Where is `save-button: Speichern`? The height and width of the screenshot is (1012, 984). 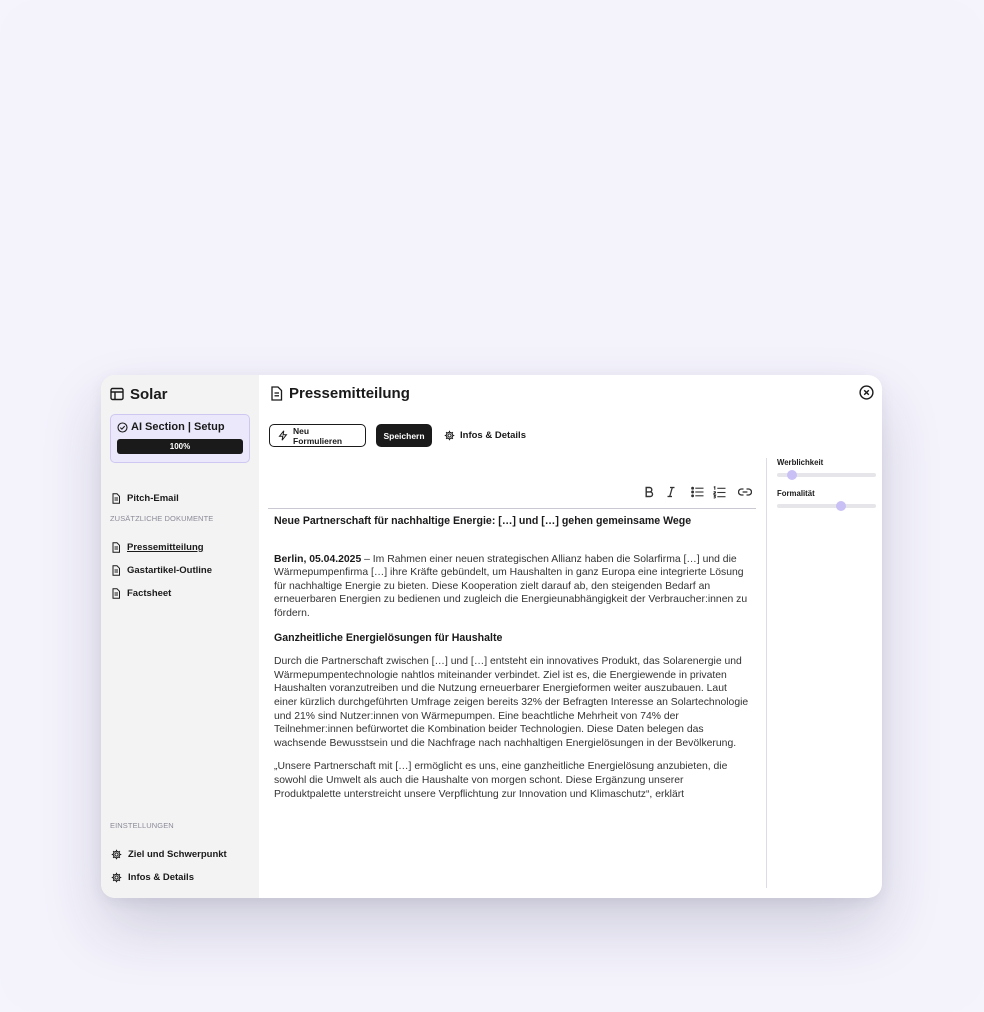
save-button: Speichern is located at coordinates (404, 435).